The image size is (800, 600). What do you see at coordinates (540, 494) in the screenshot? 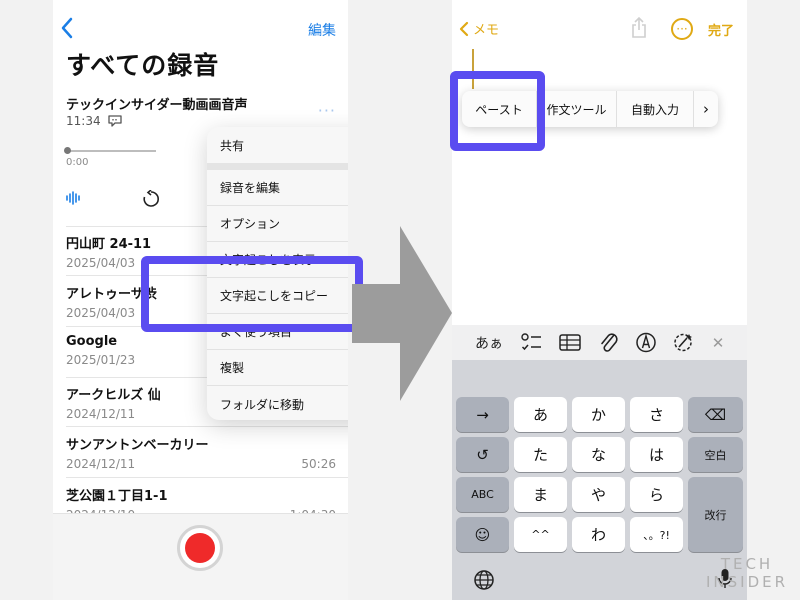
I see `key-ma: ま` at bounding box center [540, 494].